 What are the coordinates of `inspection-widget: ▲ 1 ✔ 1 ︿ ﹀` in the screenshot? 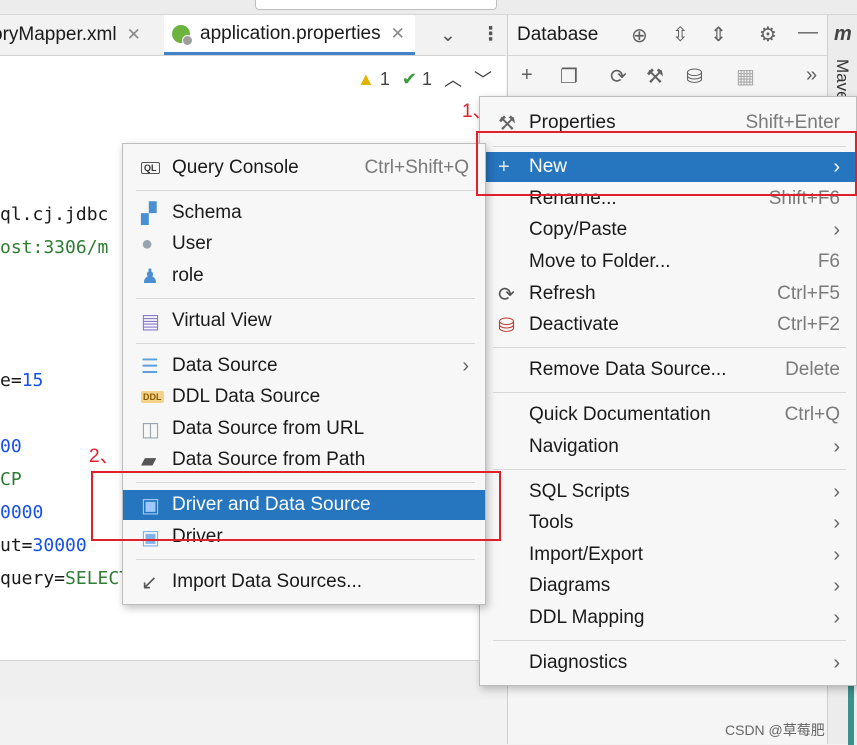 It's located at (424, 79).